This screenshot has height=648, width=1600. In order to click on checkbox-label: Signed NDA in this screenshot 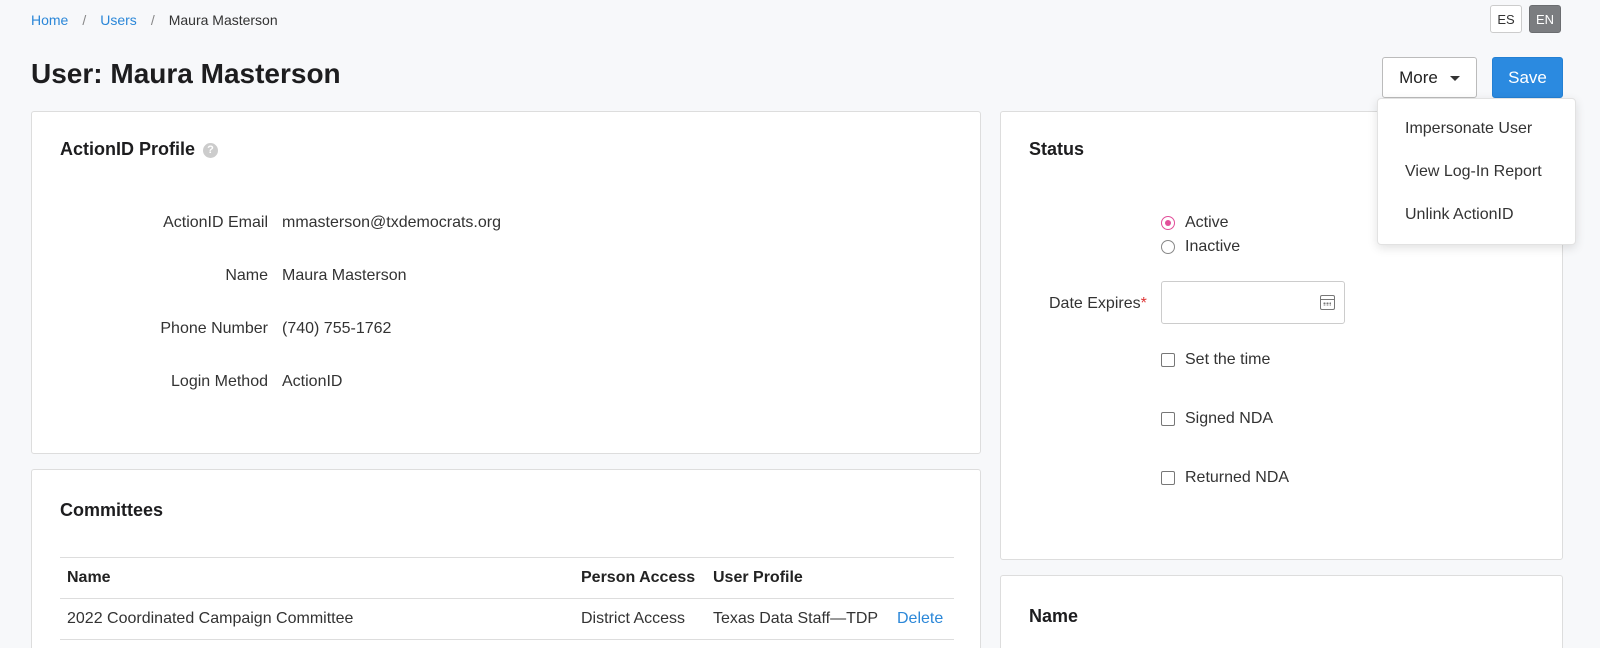, I will do `click(1229, 418)`.